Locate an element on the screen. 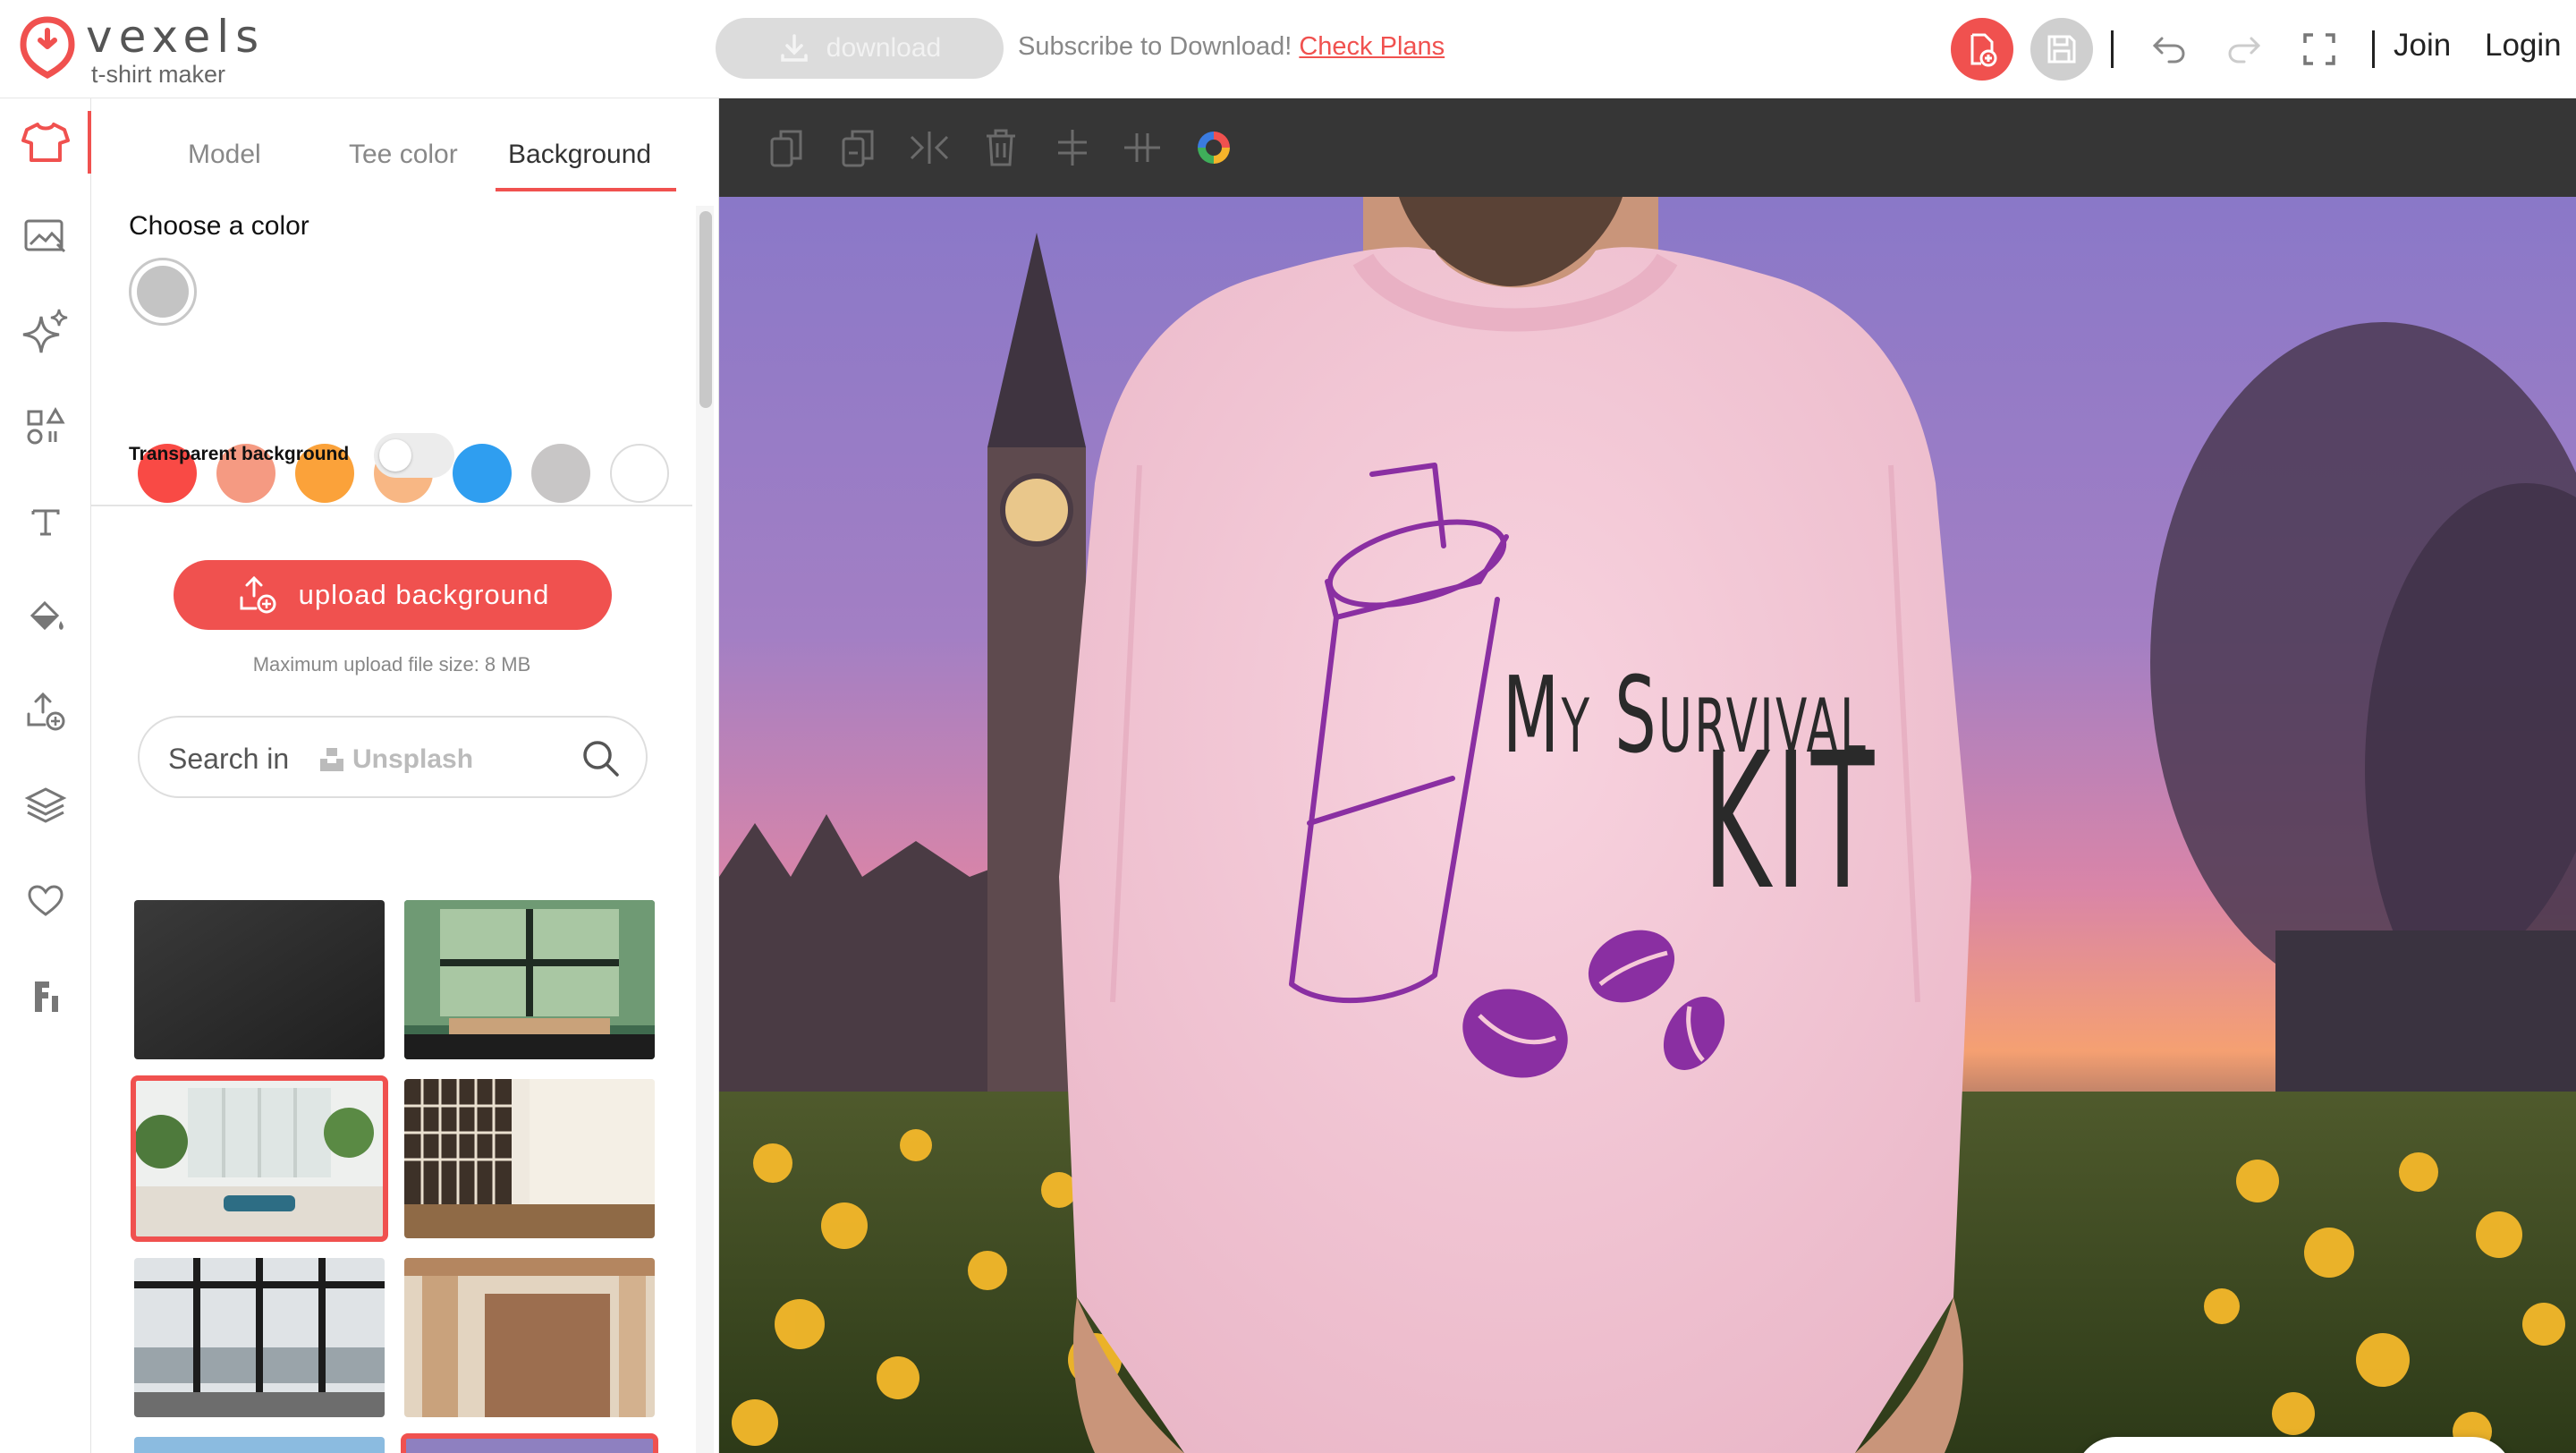  selected-color-swatch is located at coordinates (163, 292).